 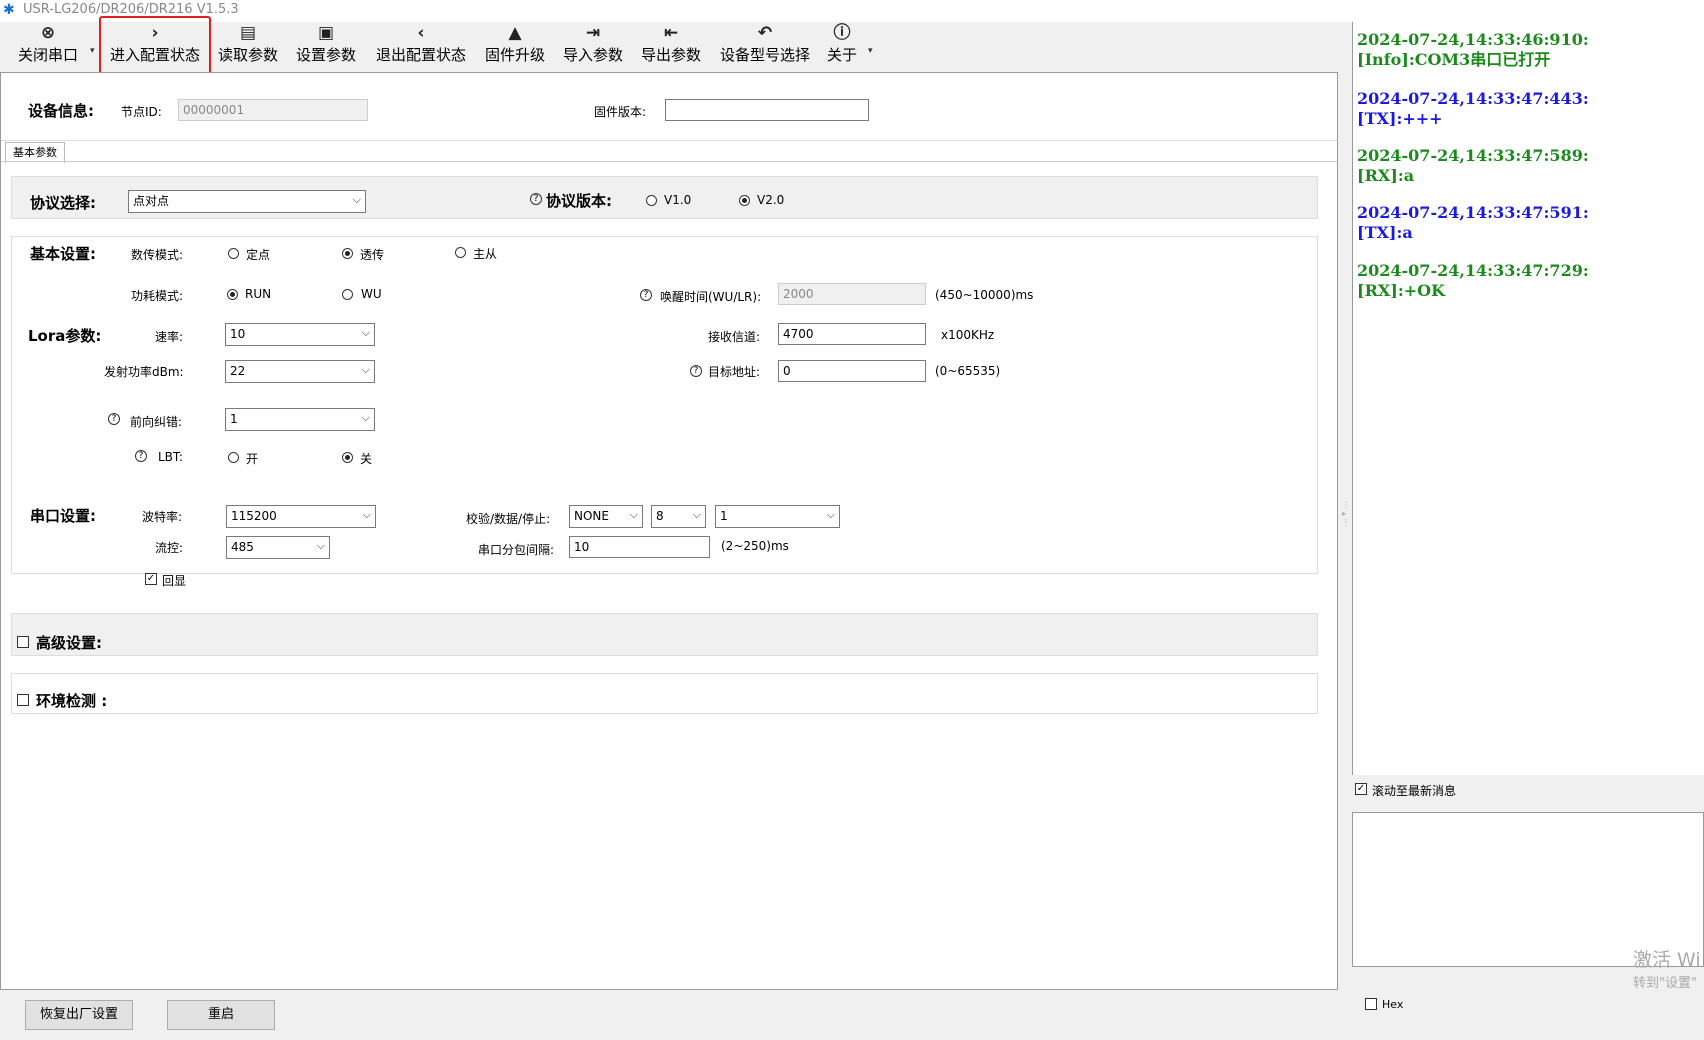 I want to click on lbt-off-radio, so click(x=347, y=457).